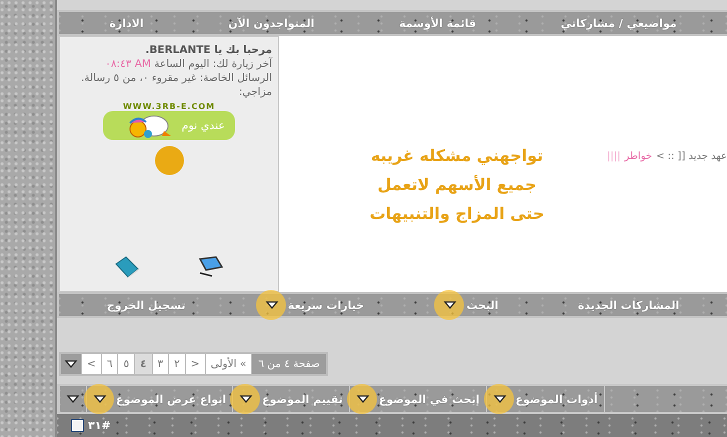 The width and height of the screenshot is (727, 437). What do you see at coordinates (146, 305) in the screenshot?
I see `nav-link: تسجيل الخروج` at bounding box center [146, 305].